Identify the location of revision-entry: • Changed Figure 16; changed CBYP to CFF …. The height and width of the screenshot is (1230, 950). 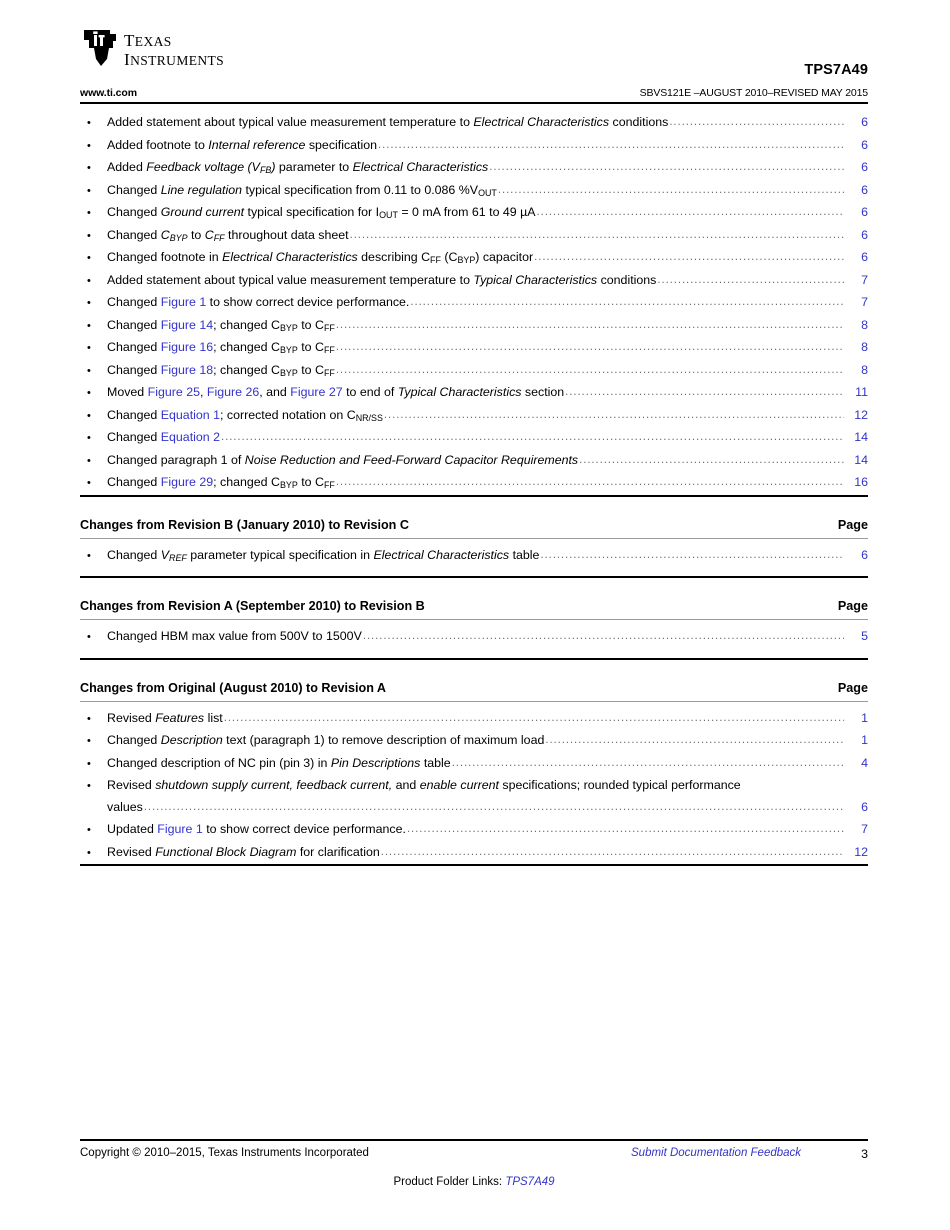
(474, 348).